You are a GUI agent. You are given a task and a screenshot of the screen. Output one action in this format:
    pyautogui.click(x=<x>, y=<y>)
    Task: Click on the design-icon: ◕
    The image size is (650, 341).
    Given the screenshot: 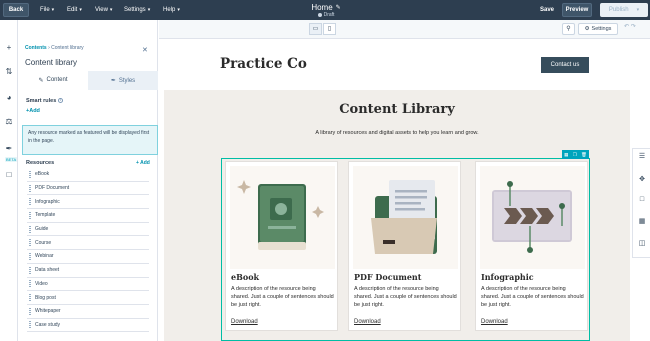 What is the action you would take?
    pyautogui.click(x=9, y=98)
    